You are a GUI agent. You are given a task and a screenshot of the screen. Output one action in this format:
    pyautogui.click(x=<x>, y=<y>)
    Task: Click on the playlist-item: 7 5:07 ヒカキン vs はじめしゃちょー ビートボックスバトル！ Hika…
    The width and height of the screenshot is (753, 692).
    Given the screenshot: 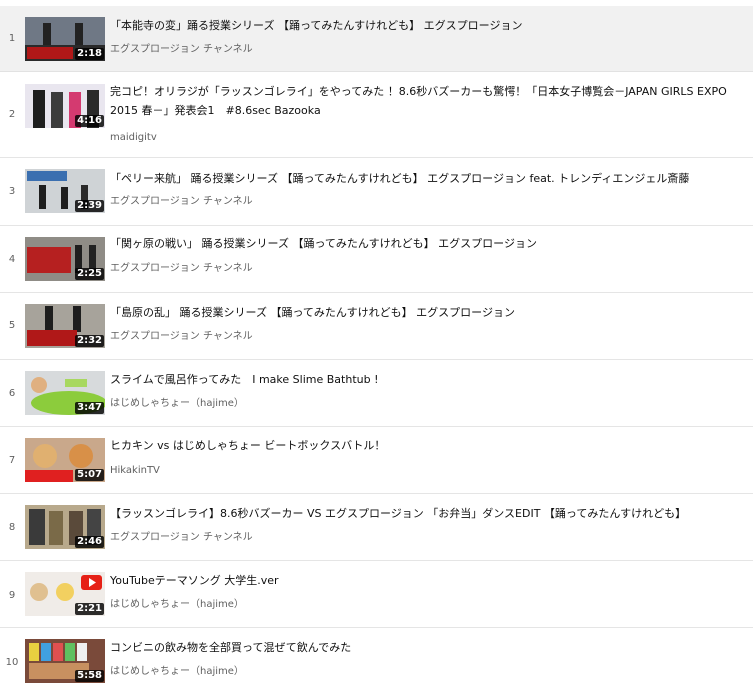 What is the action you would take?
    pyautogui.click(x=376, y=460)
    